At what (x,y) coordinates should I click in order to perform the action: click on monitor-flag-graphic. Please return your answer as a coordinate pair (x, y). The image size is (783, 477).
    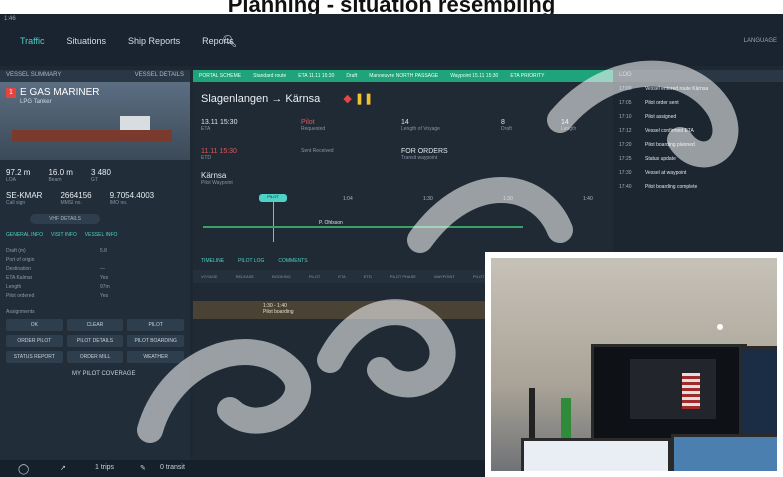
    Looking at the image, I should click on (691, 391).